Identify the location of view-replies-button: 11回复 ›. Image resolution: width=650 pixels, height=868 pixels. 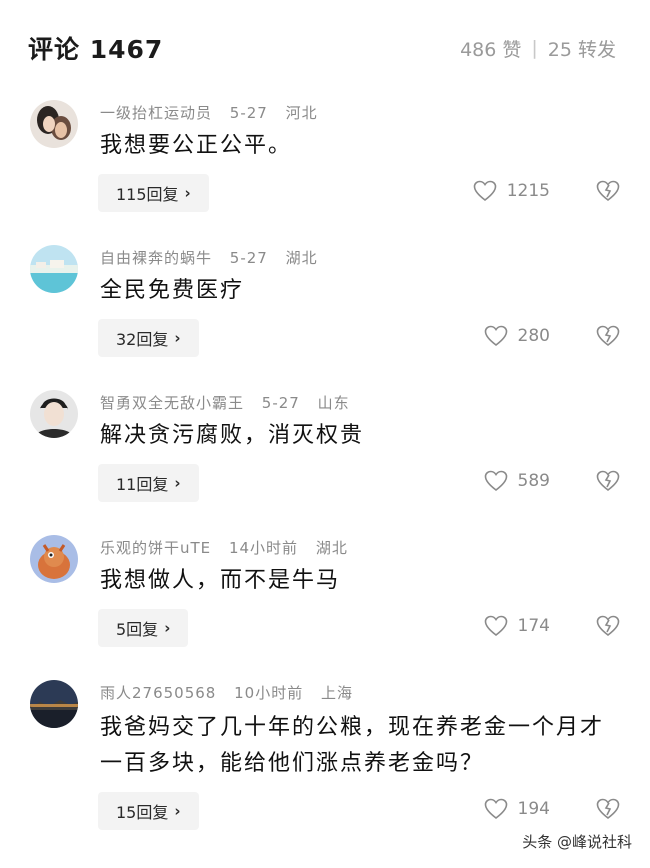
(148, 483).